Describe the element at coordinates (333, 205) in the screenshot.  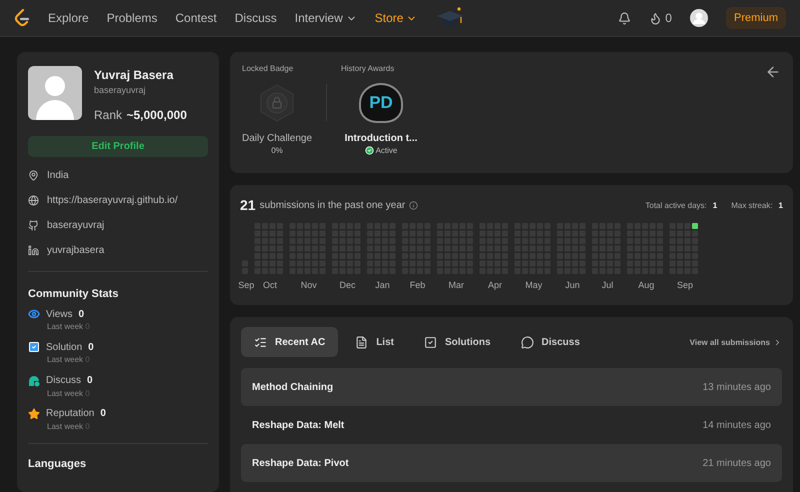
I see `submission-summary: submissions in the past one year` at that location.